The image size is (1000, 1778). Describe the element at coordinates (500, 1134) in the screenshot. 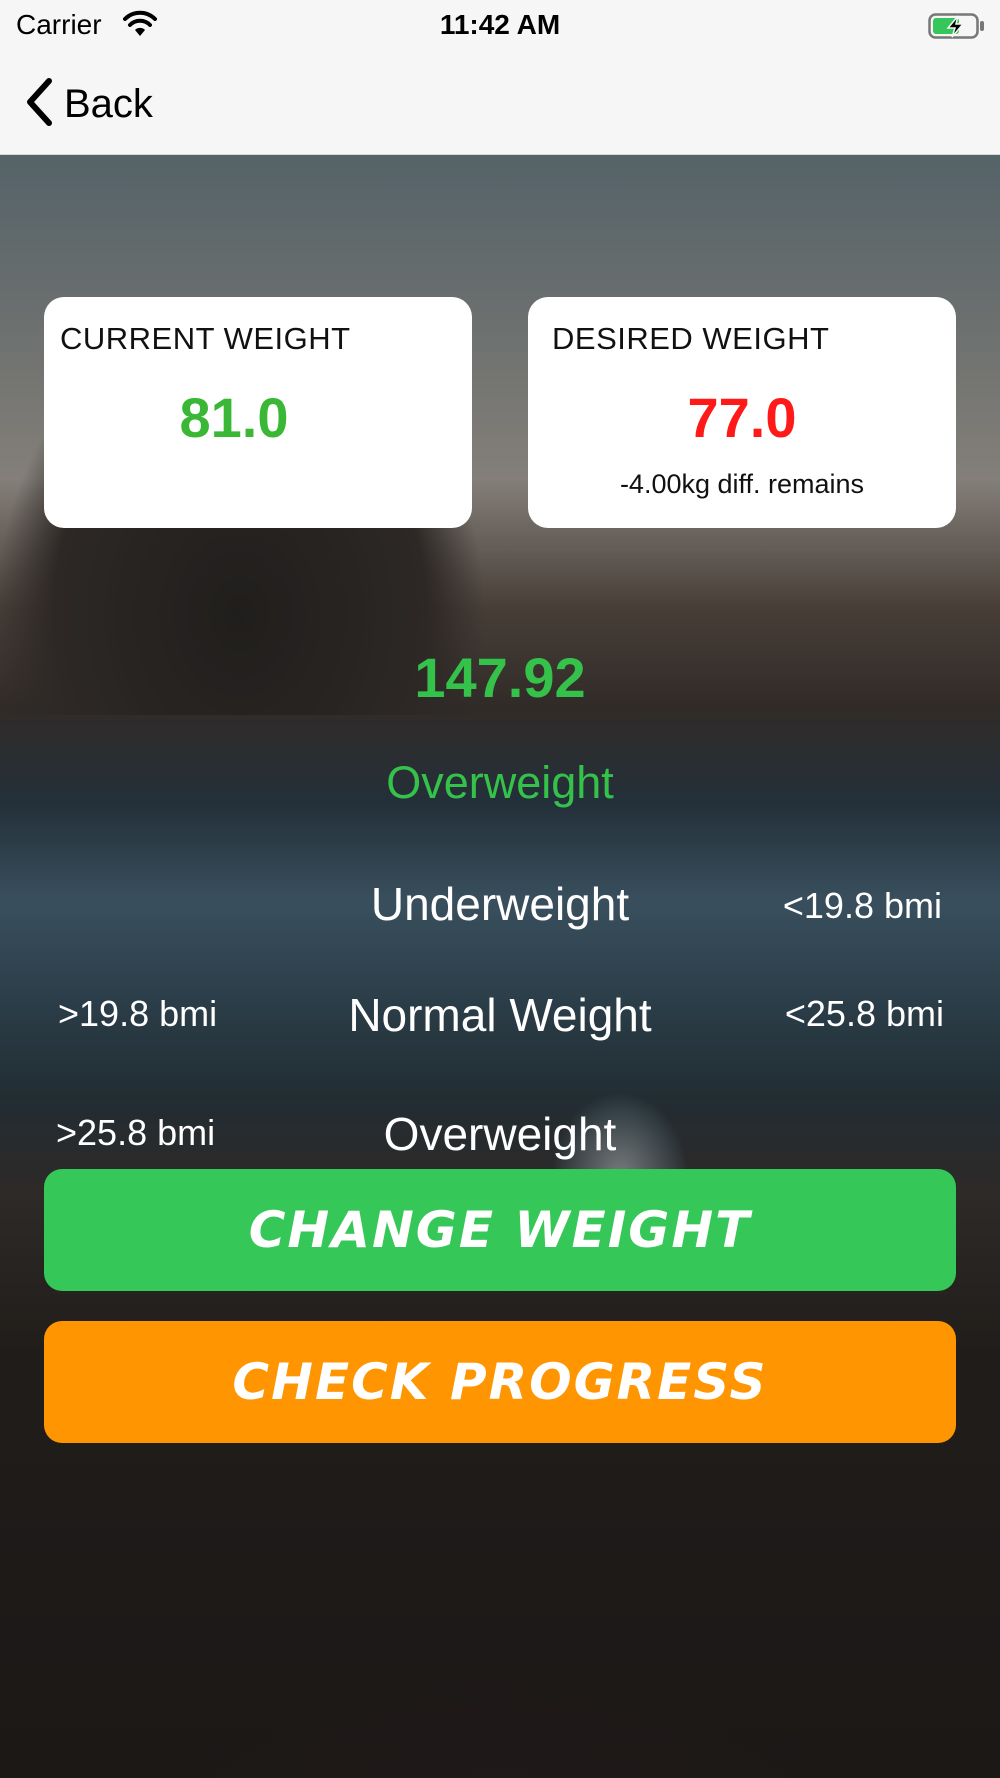

I see `range-label-overweight: Overweight` at that location.